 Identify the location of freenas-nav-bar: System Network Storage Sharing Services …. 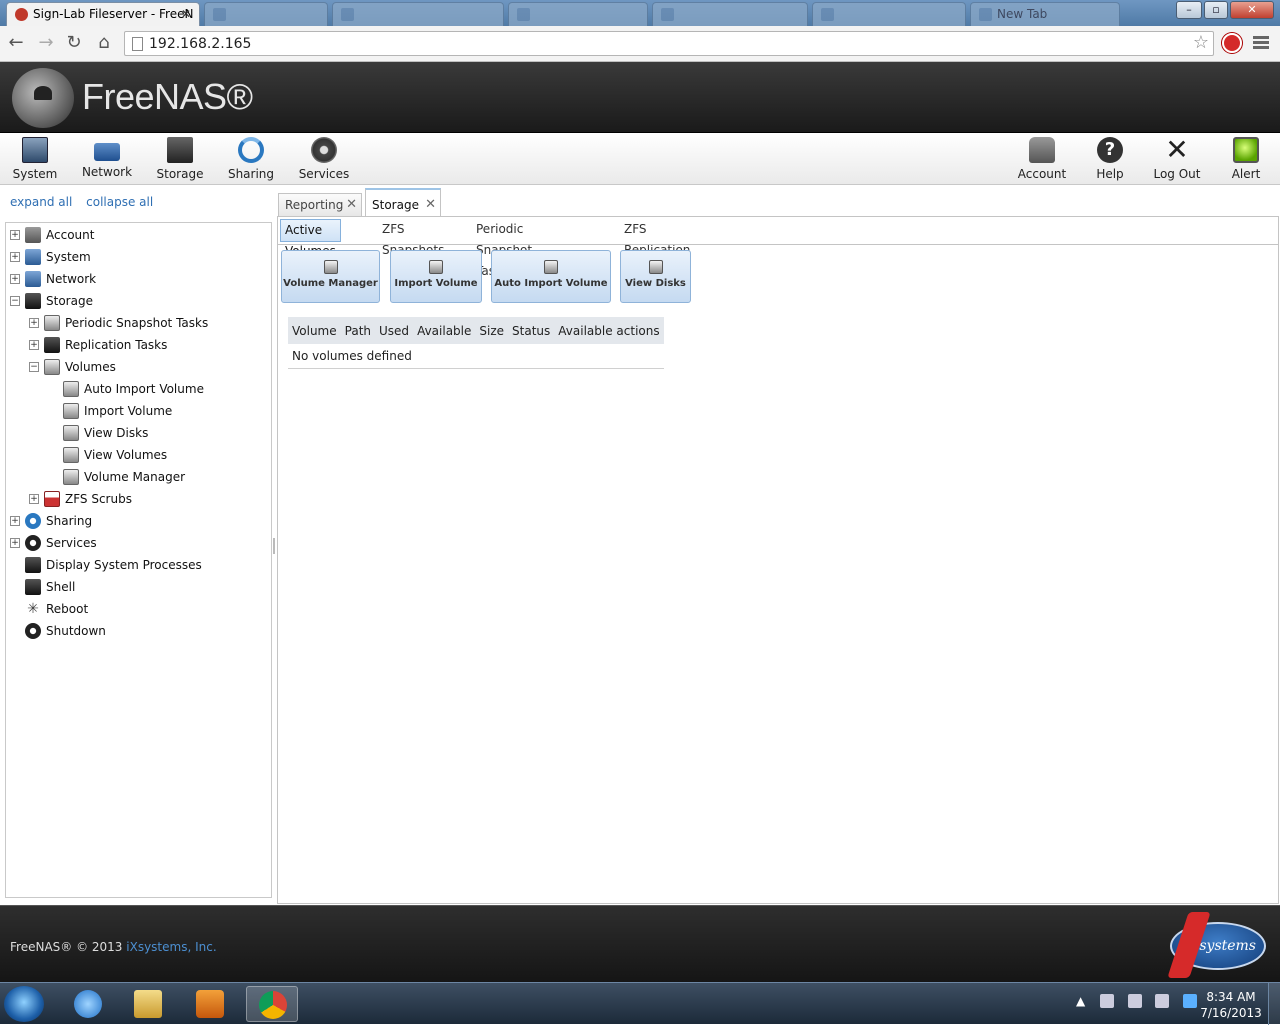
(640, 159).